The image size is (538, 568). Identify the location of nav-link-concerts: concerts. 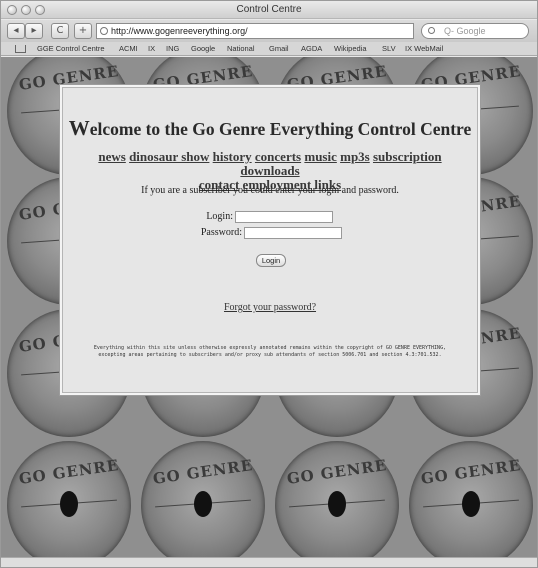
(278, 156).